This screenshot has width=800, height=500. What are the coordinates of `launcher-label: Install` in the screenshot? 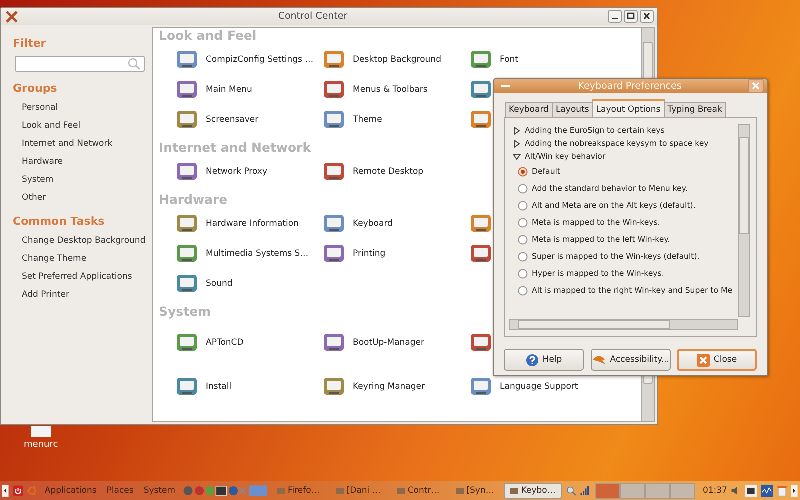 It's located at (219, 387).